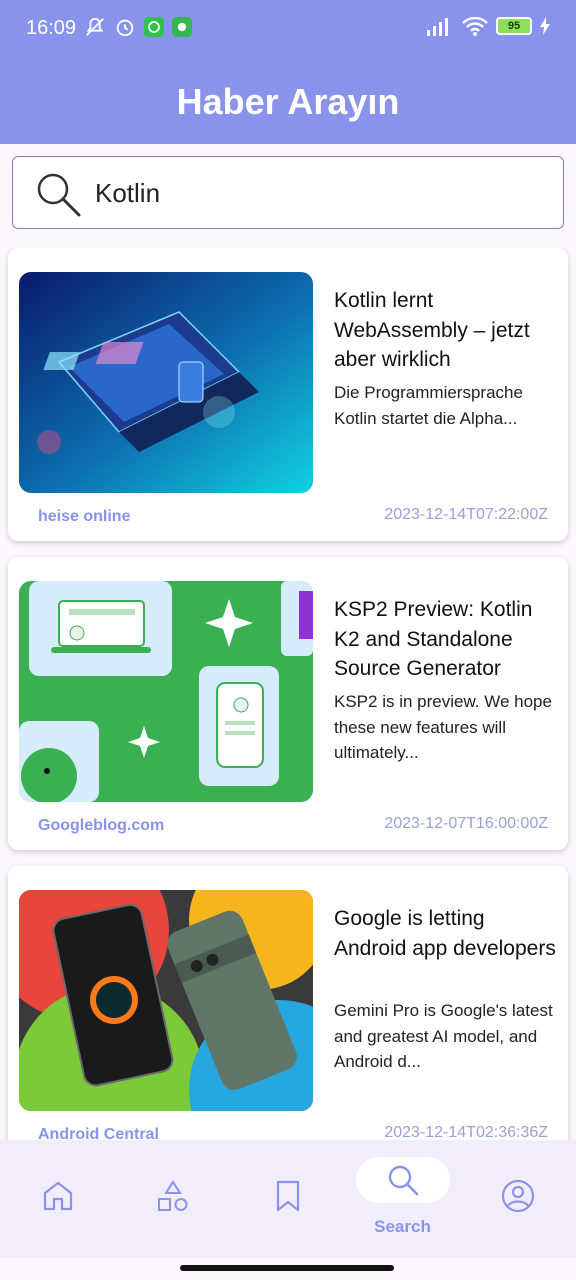 The image size is (576, 1280). I want to click on bottom-navigation: Search, so click(288, 1199).